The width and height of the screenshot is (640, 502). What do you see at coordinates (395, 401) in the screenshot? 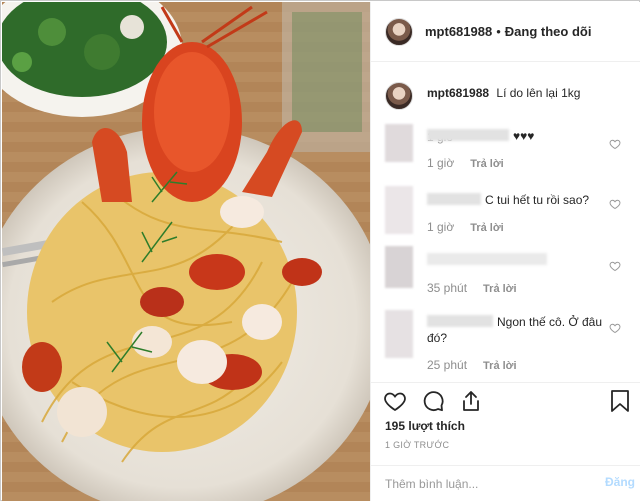
I see `heart-icon` at bounding box center [395, 401].